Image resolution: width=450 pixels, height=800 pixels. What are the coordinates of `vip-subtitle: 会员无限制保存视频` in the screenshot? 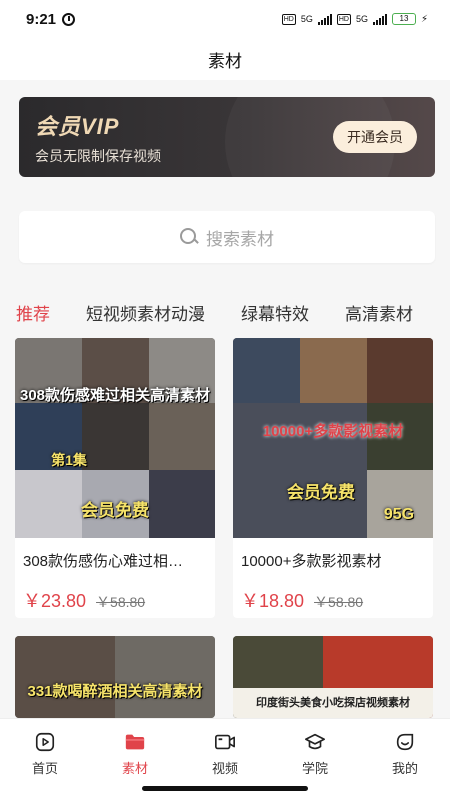 It's located at (98, 156).